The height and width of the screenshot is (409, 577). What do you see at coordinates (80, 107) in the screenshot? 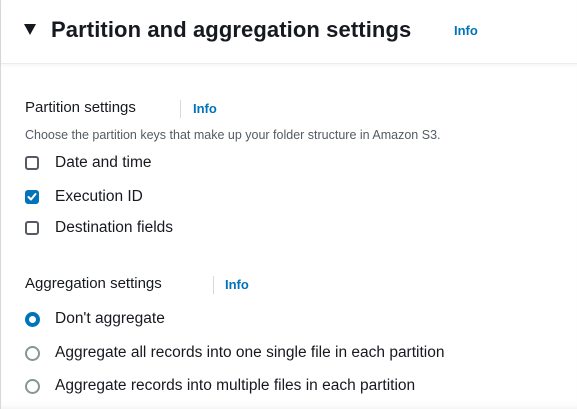
I see `partition-settings-label: Partition settings` at bounding box center [80, 107].